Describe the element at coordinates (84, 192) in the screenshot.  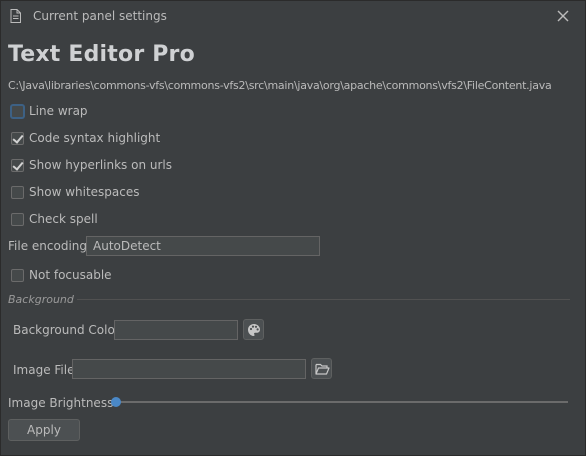
I see `whitespaces-label: Show whitespaces` at that location.